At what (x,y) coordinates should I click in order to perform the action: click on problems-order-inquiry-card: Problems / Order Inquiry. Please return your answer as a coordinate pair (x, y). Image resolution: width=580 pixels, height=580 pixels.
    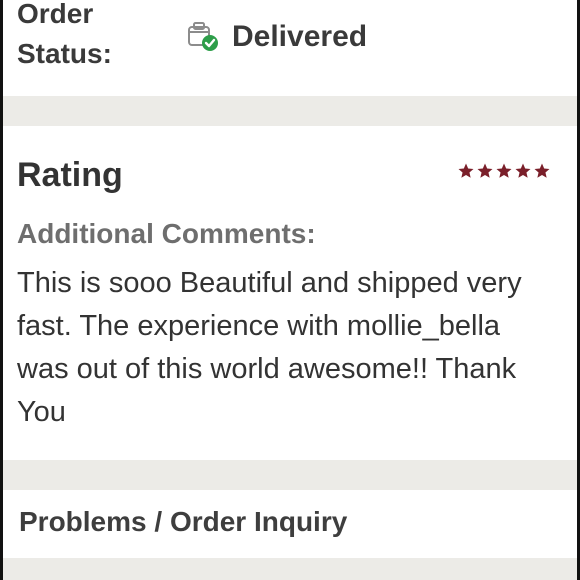
    Looking at the image, I should click on (290, 524).